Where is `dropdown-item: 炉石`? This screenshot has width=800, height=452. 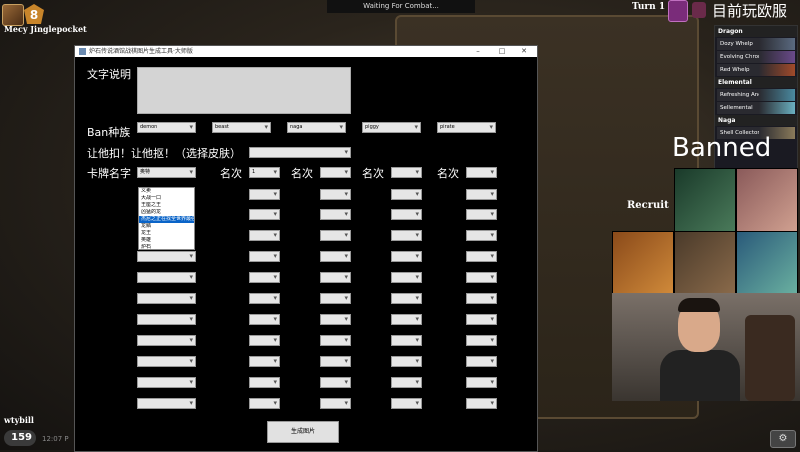
dropdown-item: 炉石 is located at coordinates (166, 247).